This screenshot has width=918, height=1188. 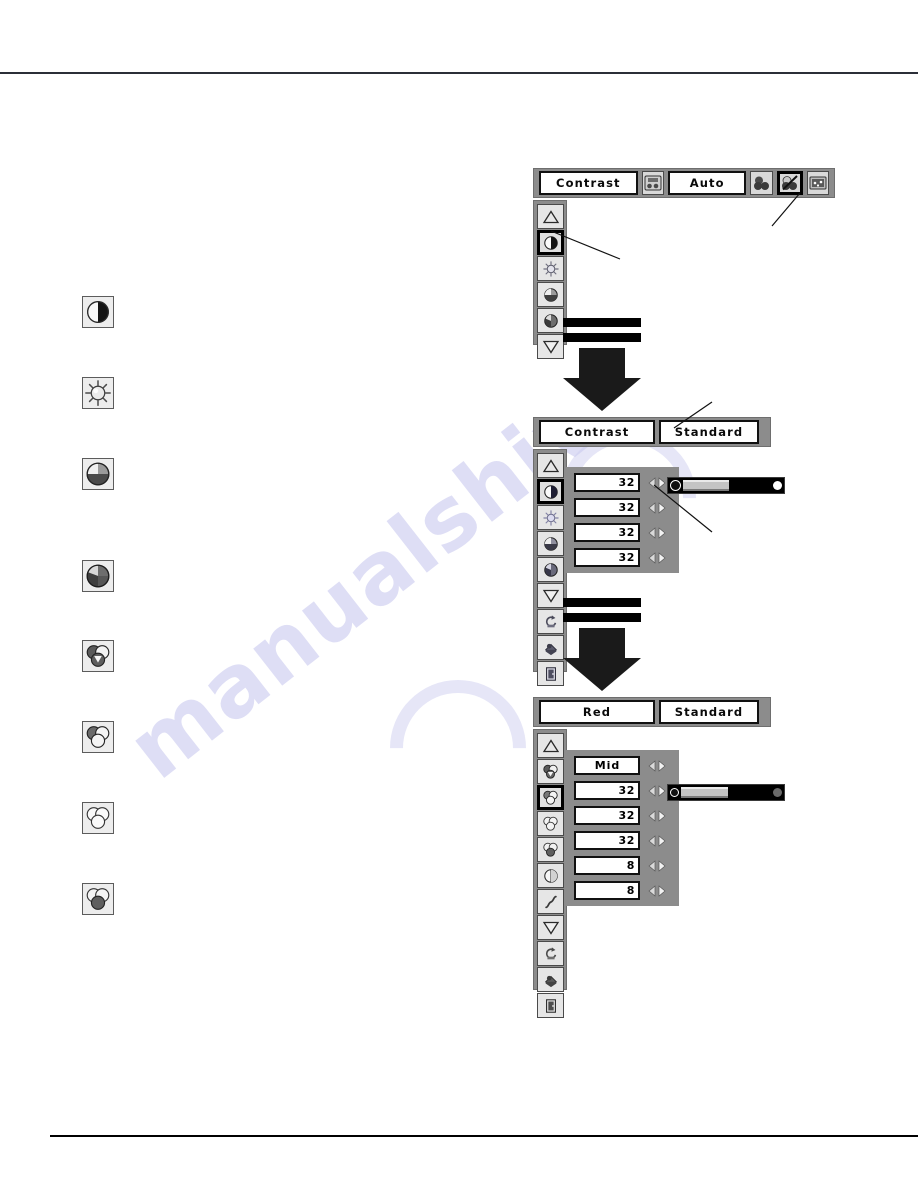 I want to click on sharpness-icon, so click(x=550, y=875).